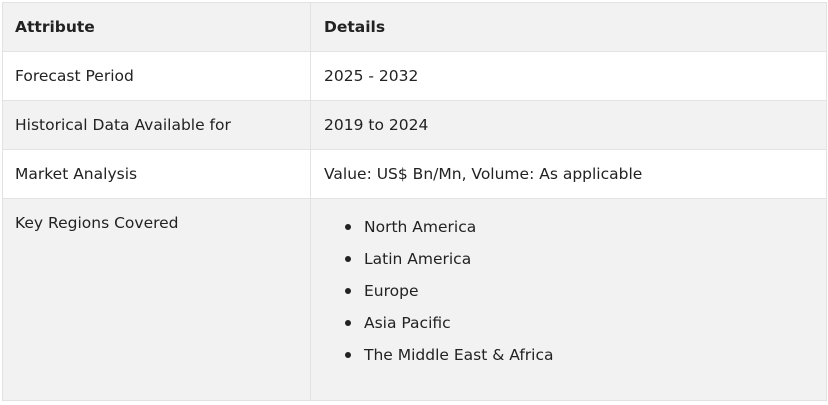 This screenshot has height=405, width=828. Describe the element at coordinates (371, 76) in the screenshot. I see `row-details: 2025 - 2032` at that location.